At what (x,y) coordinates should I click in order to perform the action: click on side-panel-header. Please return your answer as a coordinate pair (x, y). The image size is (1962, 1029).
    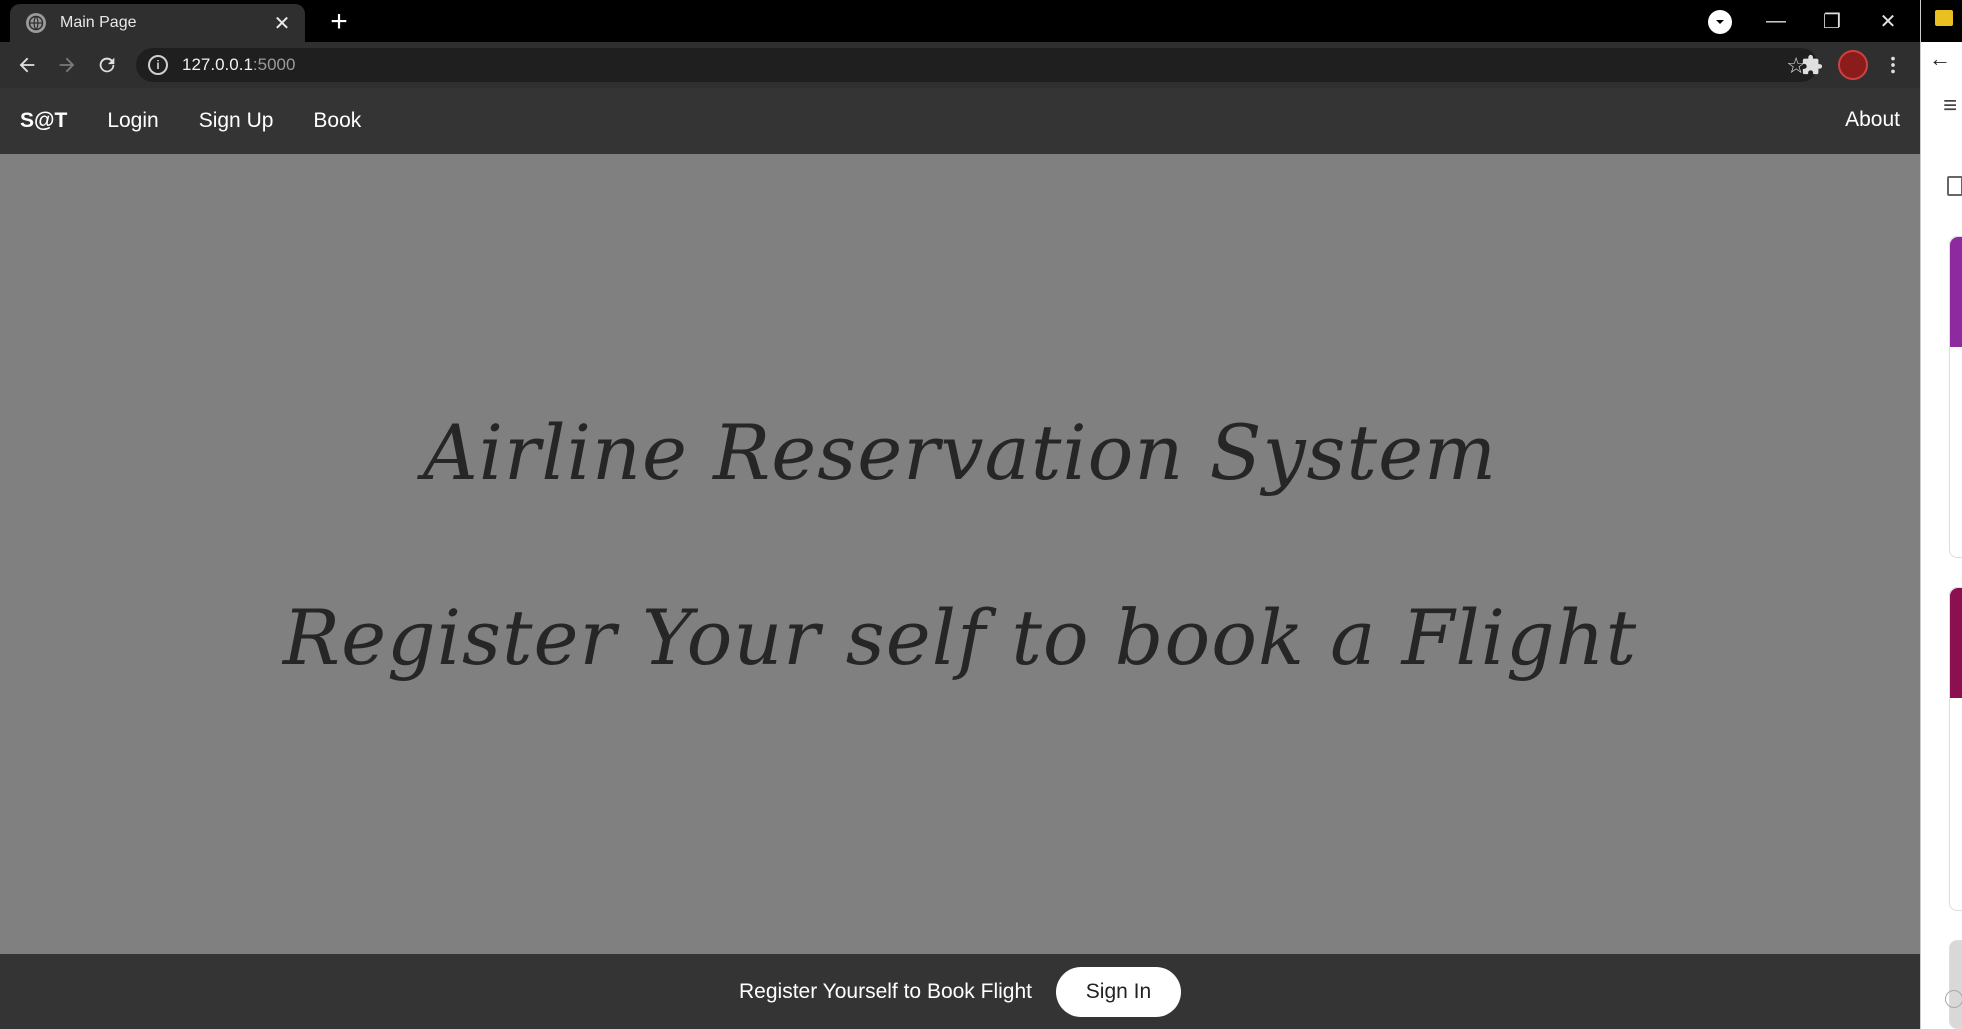
    Looking at the image, I should click on (1941, 21).